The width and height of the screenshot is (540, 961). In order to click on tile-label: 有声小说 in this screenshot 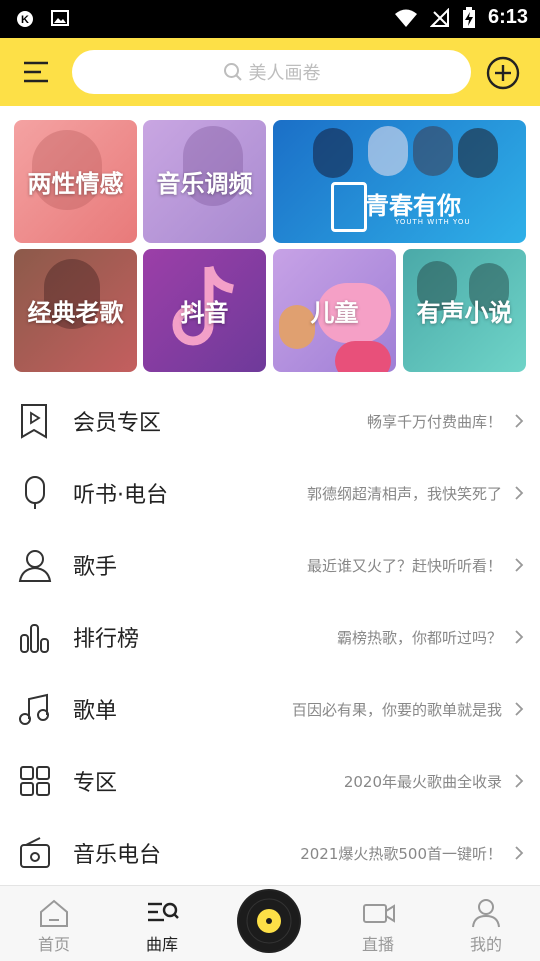, I will do `click(464, 313)`.